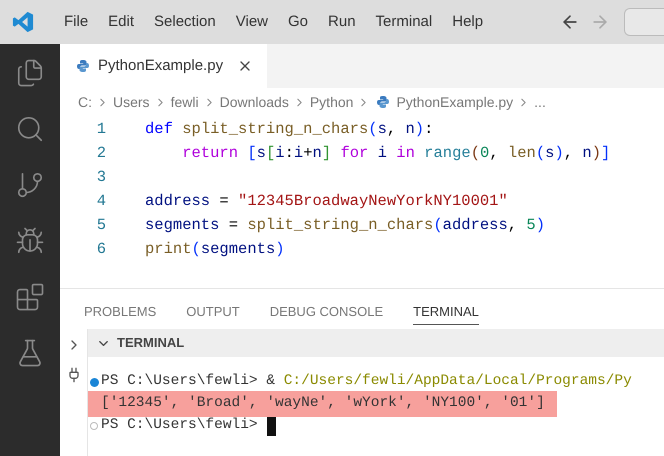 The width and height of the screenshot is (664, 456). Describe the element at coordinates (366, 382) in the screenshot. I see `terminal-line: PS C:\Users\fewli> & C:/Users/fewli/AppData/Local/Programs/Py` at that location.